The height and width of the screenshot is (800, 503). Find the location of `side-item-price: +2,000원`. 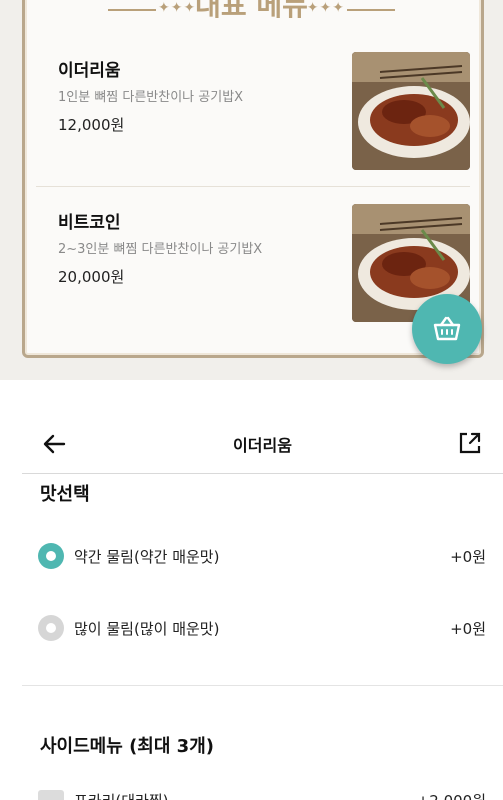

side-item-price: +2,000원 is located at coordinates (451, 795).